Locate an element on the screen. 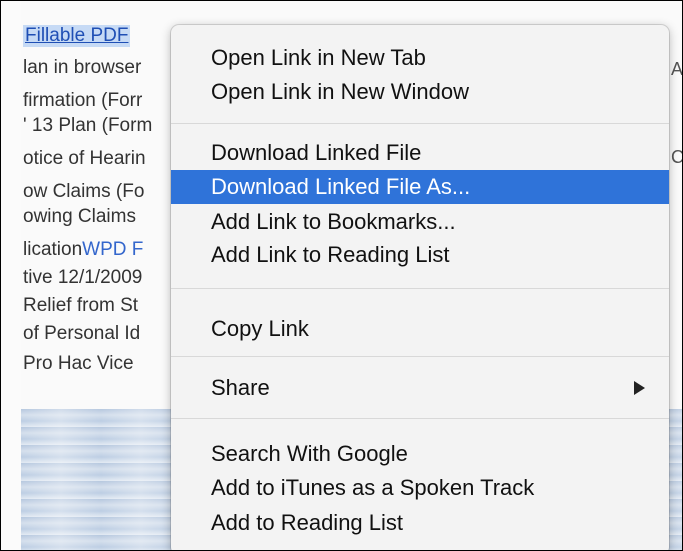  page-edge-text: C is located at coordinates (677, 157).